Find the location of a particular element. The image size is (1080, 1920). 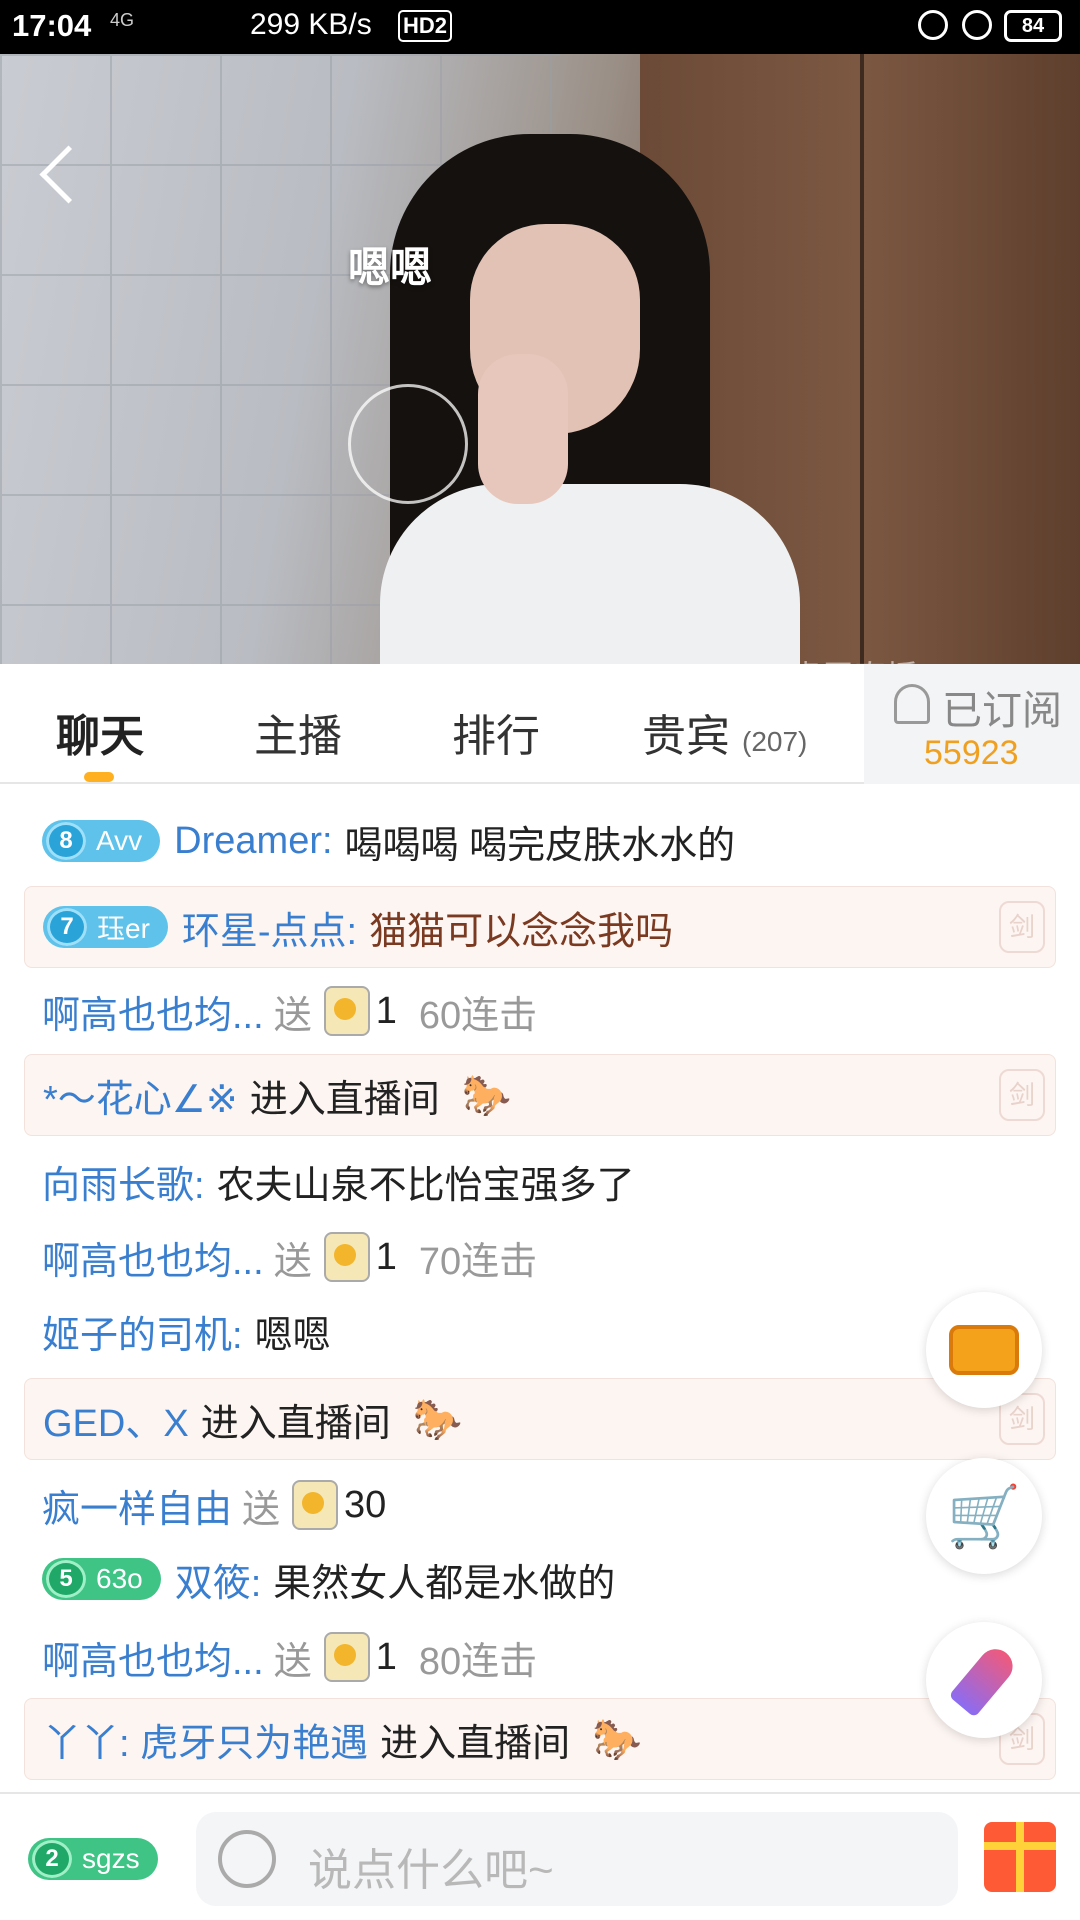

treasure-chest-button is located at coordinates (984, 1350).